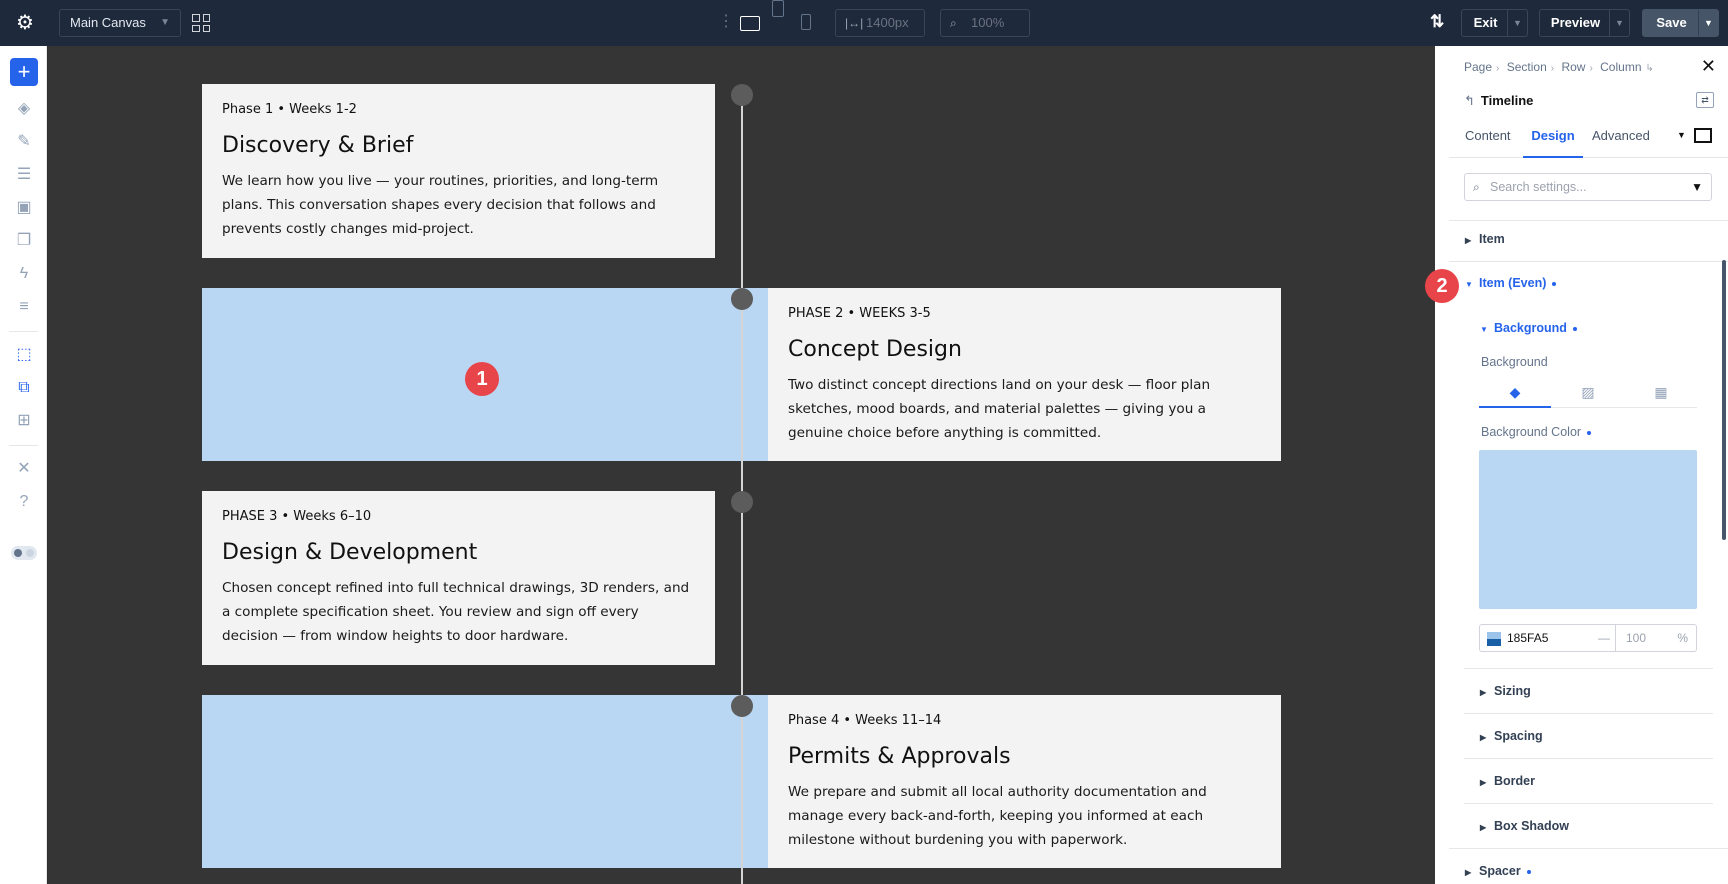 The image size is (1728, 884). I want to click on group-spacer: ▶ Spacer, so click(1498, 871).